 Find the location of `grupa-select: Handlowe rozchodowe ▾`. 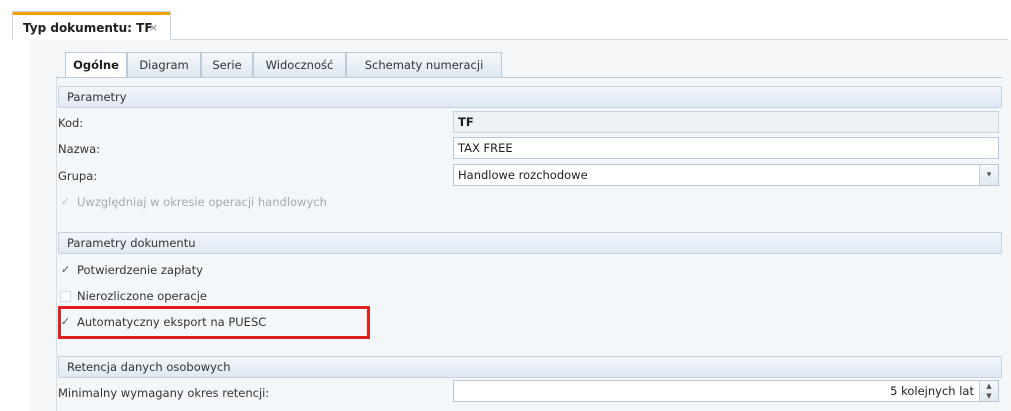

grupa-select: Handlowe rozchodowe ▾ is located at coordinates (726, 175).